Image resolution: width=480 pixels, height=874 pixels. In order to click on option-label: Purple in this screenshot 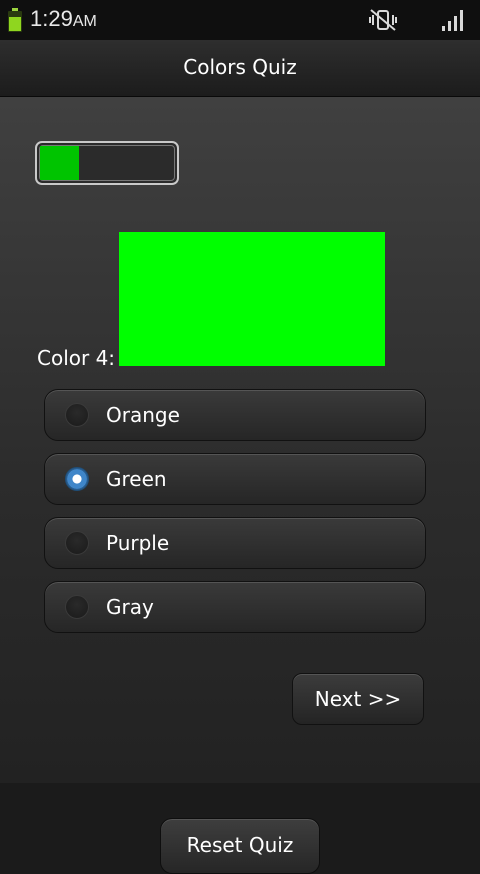, I will do `click(138, 543)`.